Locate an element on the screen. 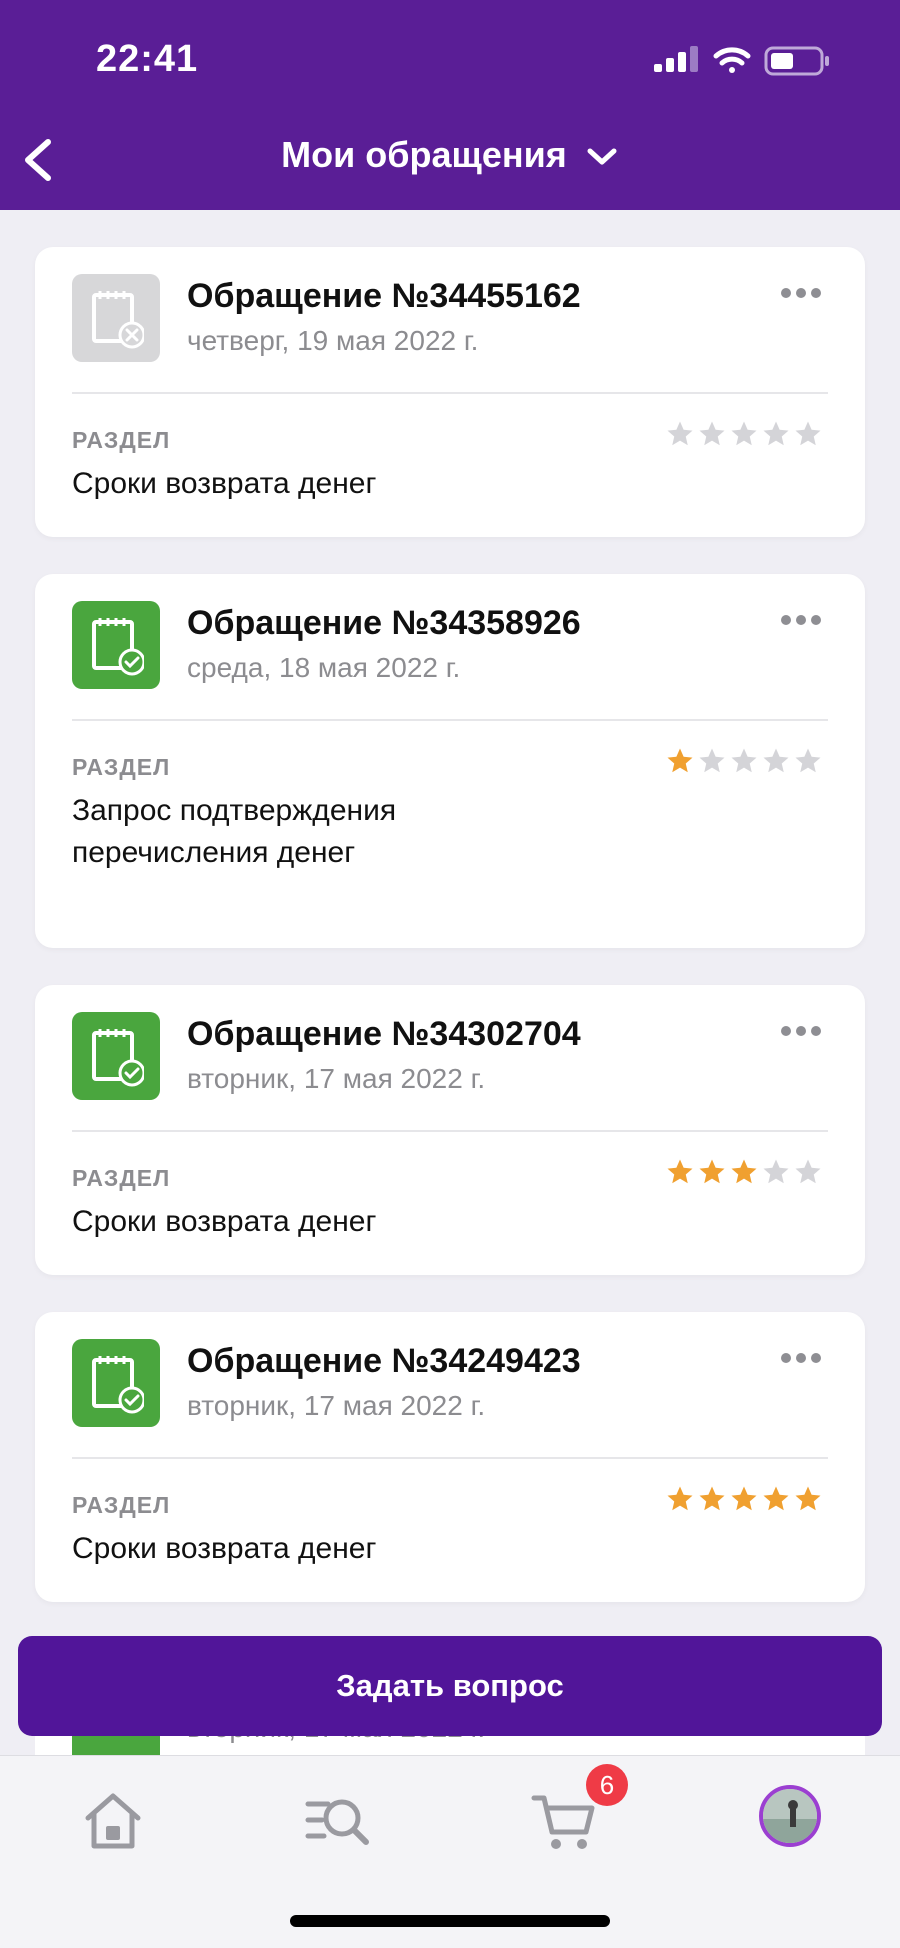  tab-home is located at coordinates (113, 1821).